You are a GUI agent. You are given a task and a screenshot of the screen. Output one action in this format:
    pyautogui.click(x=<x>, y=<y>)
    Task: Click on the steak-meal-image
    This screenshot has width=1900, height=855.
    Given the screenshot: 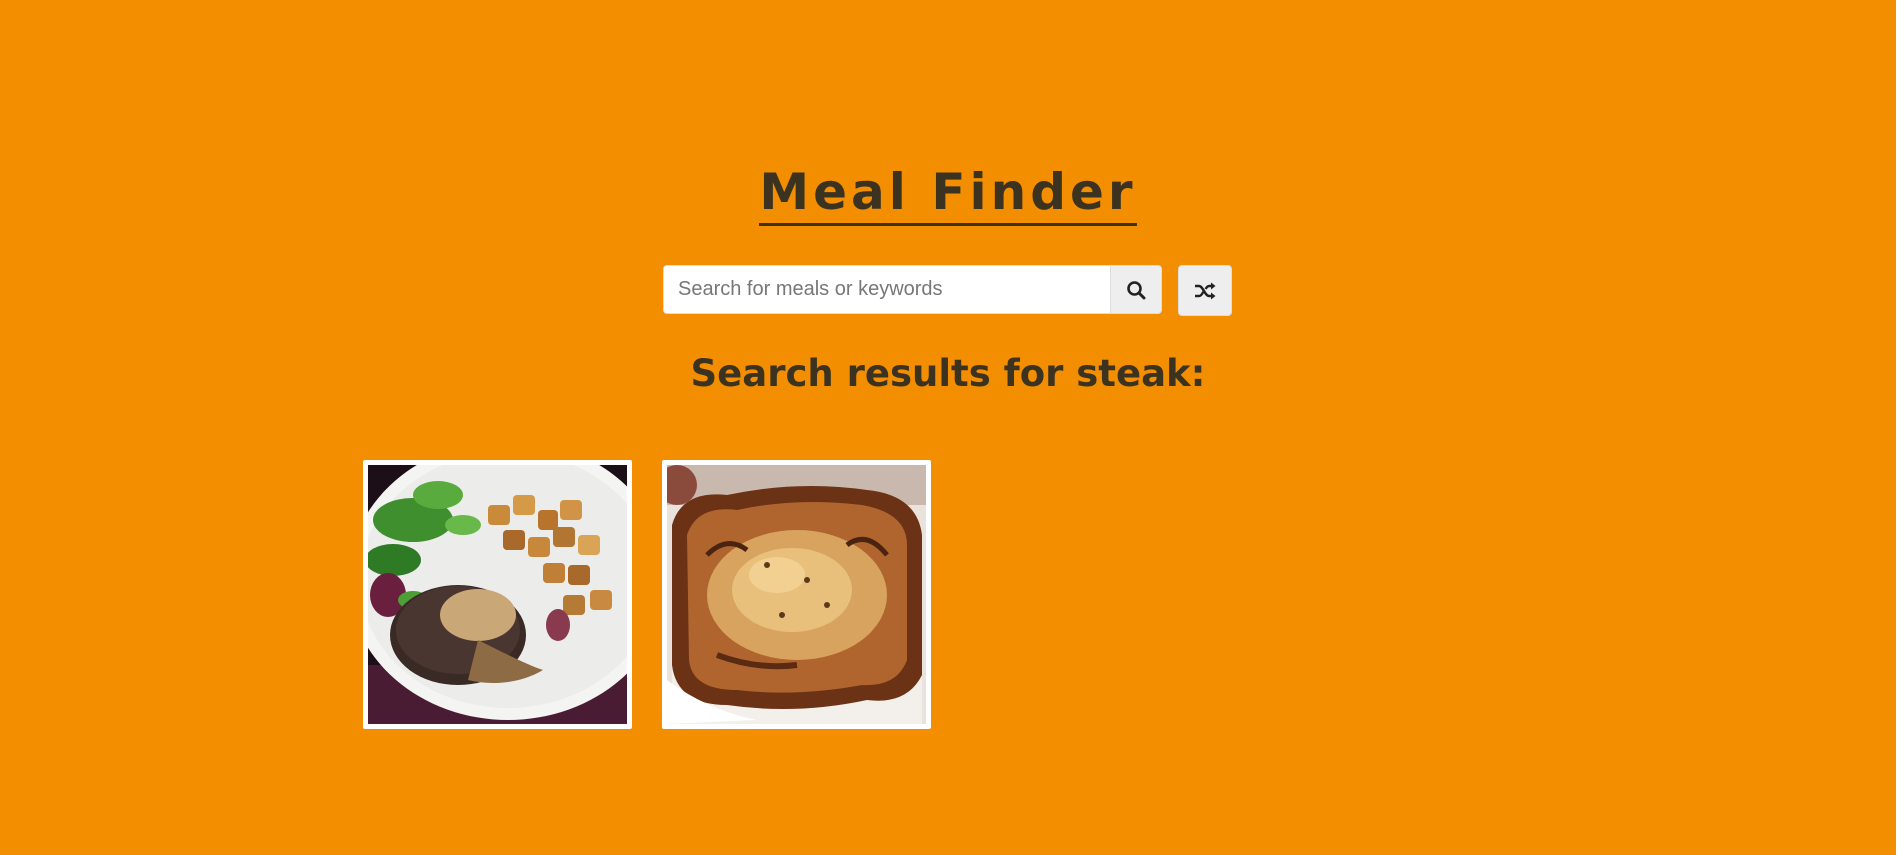 What is the action you would take?
    pyautogui.click(x=497, y=594)
    